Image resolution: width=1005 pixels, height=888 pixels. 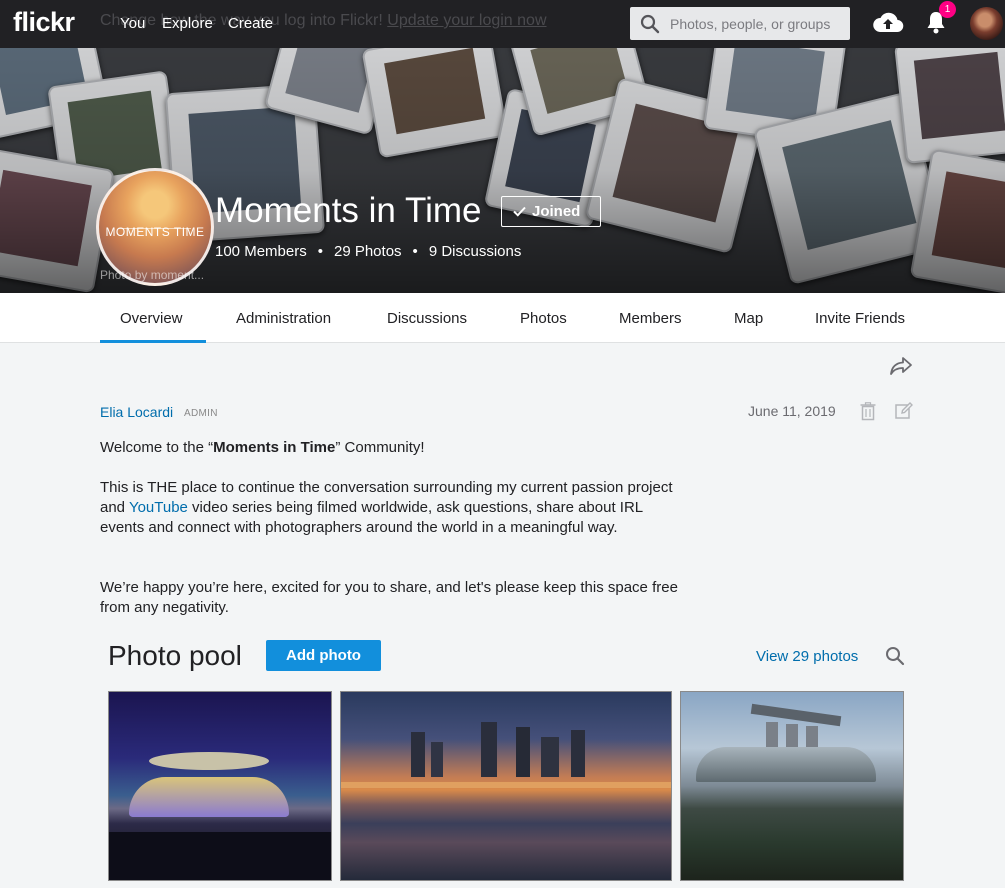 I want to click on nav-create: Create, so click(x=250, y=23).